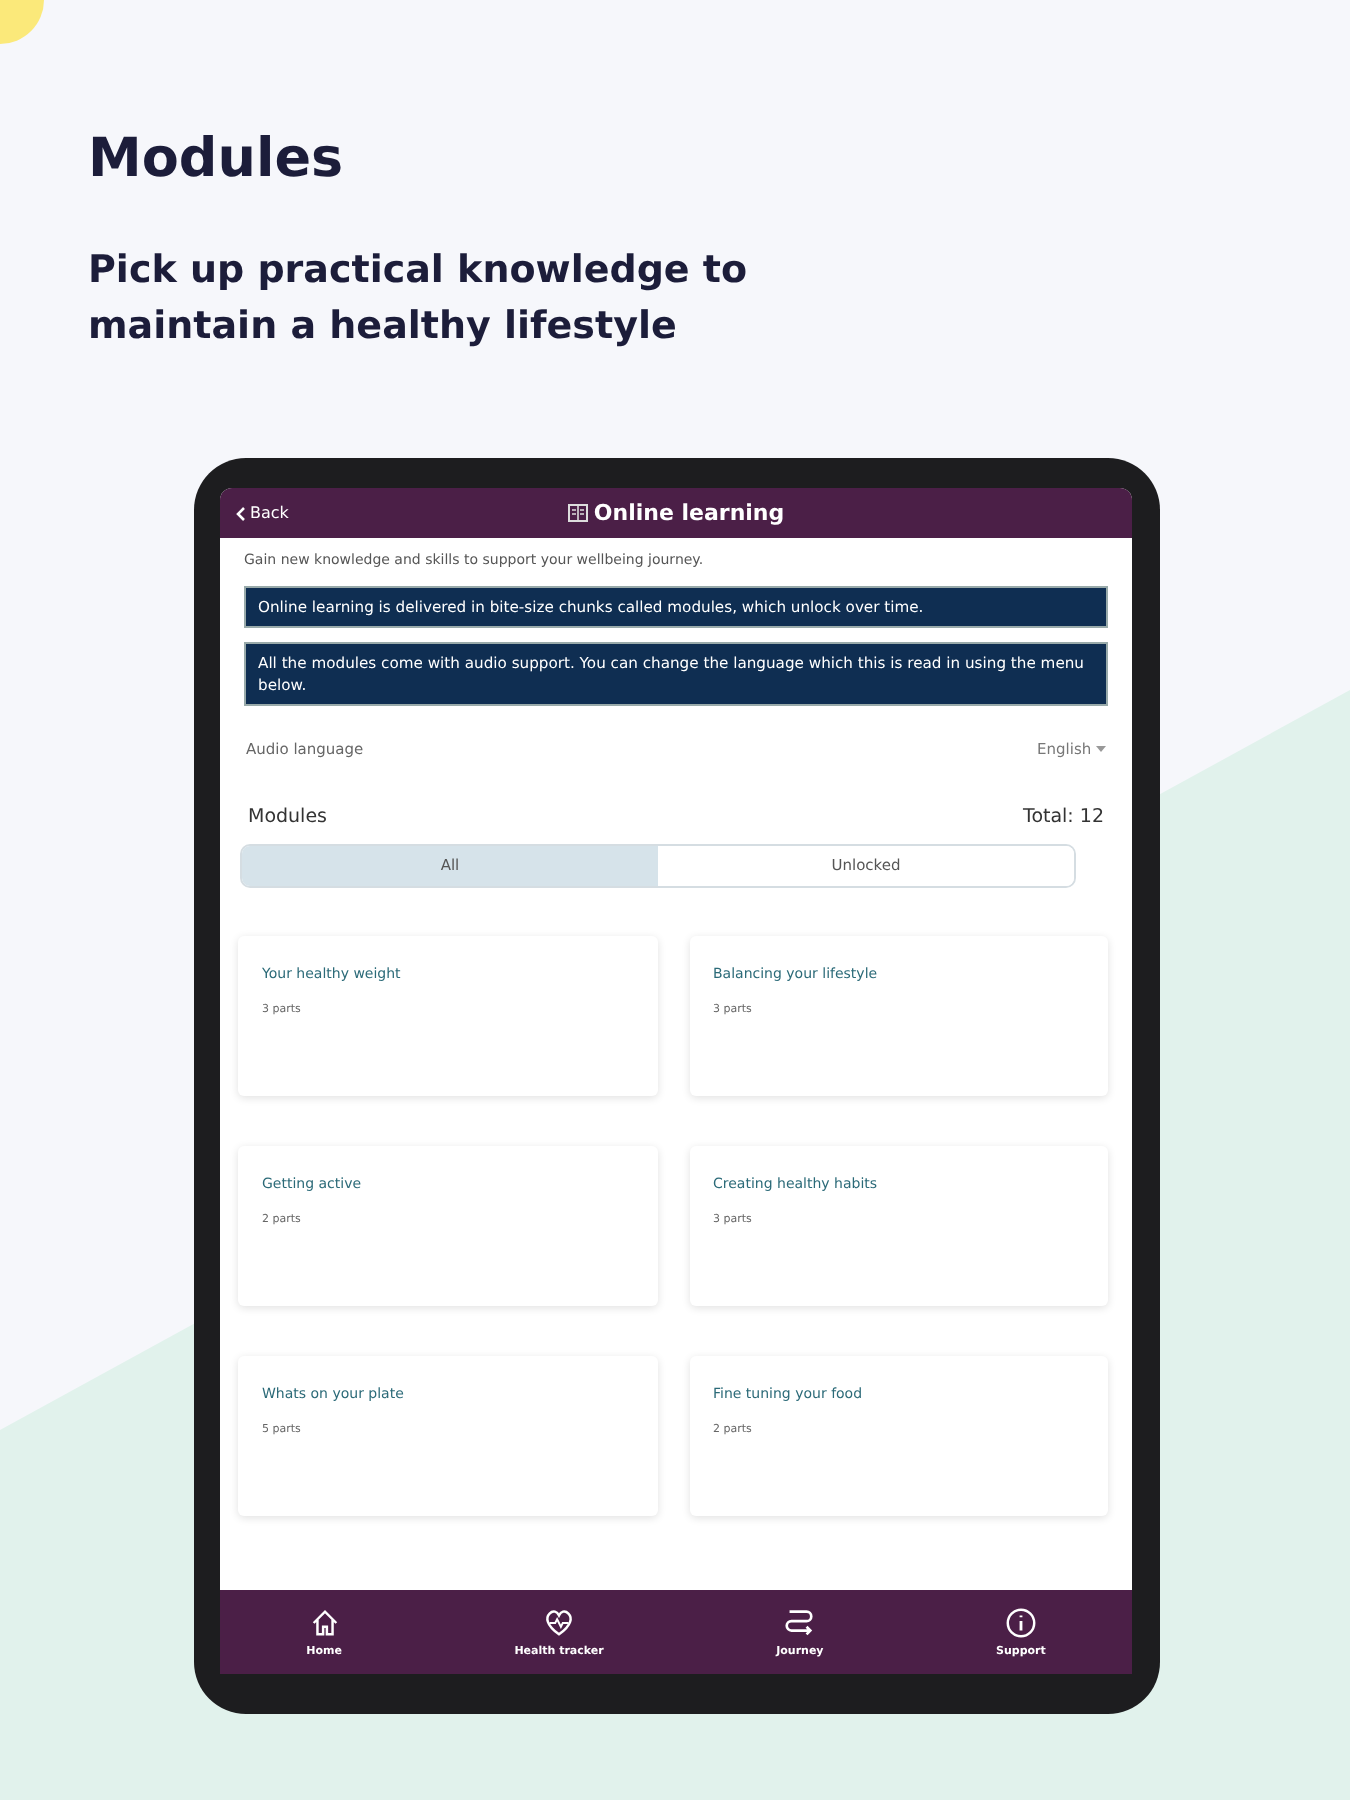  What do you see at coordinates (1063, 818) in the screenshot?
I see `total-count: Total: 12` at bounding box center [1063, 818].